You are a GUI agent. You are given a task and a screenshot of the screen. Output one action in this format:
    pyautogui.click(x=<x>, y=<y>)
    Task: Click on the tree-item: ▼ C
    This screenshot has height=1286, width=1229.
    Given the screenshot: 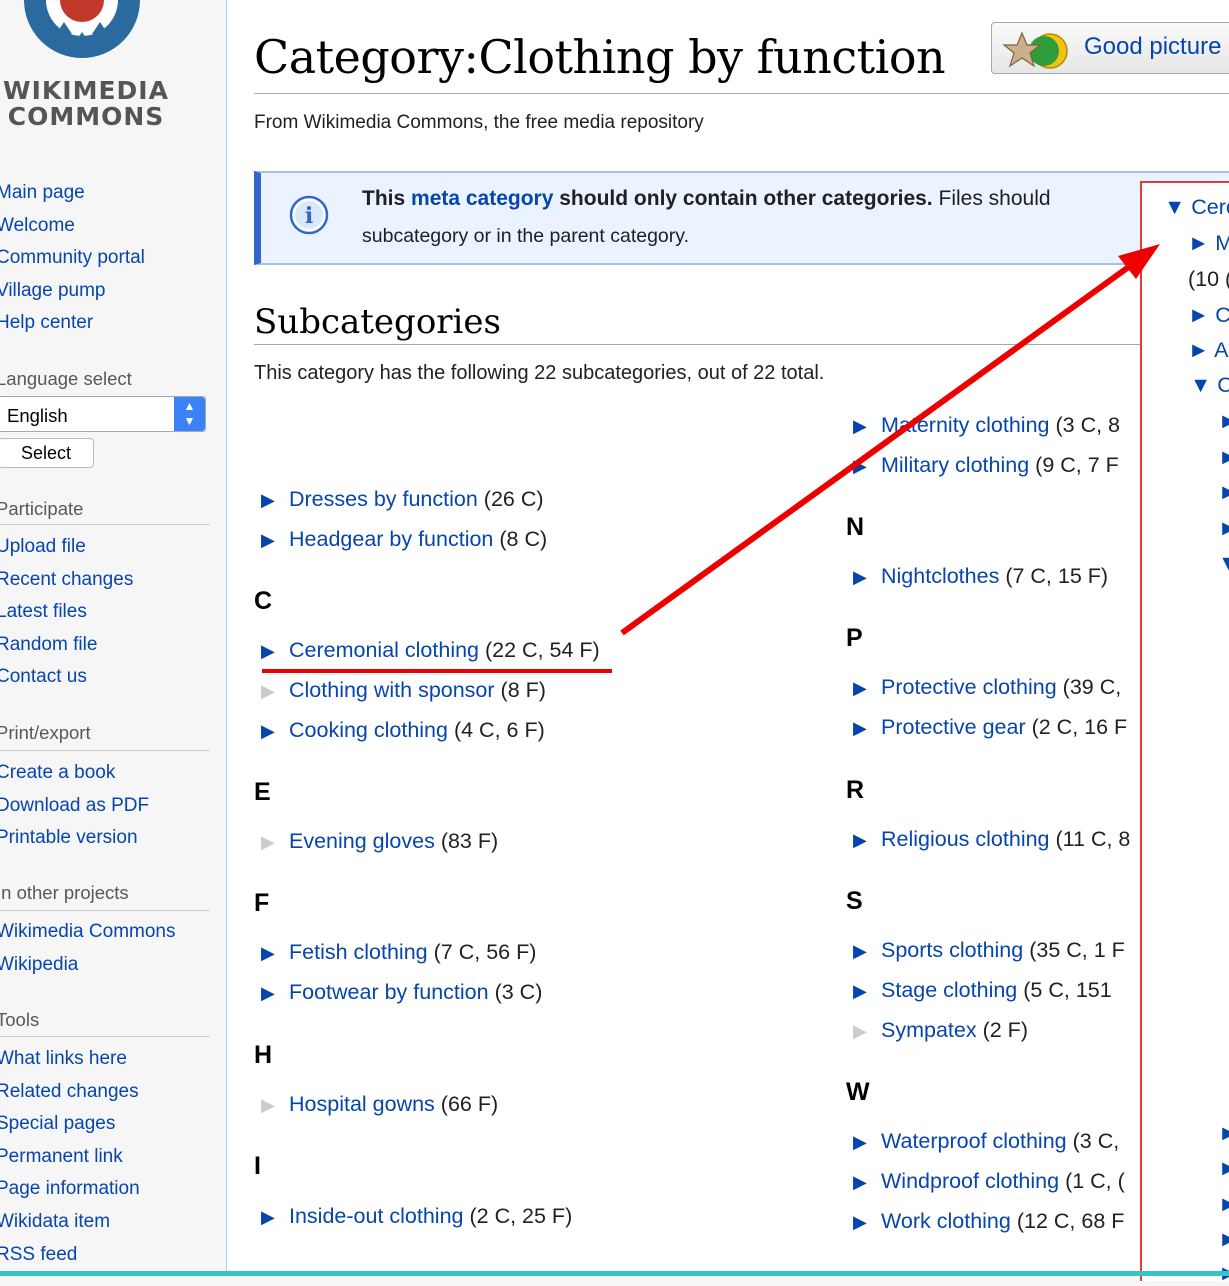 What is the action you would take?
    pyautogui.click(x=1209, y=385)
    